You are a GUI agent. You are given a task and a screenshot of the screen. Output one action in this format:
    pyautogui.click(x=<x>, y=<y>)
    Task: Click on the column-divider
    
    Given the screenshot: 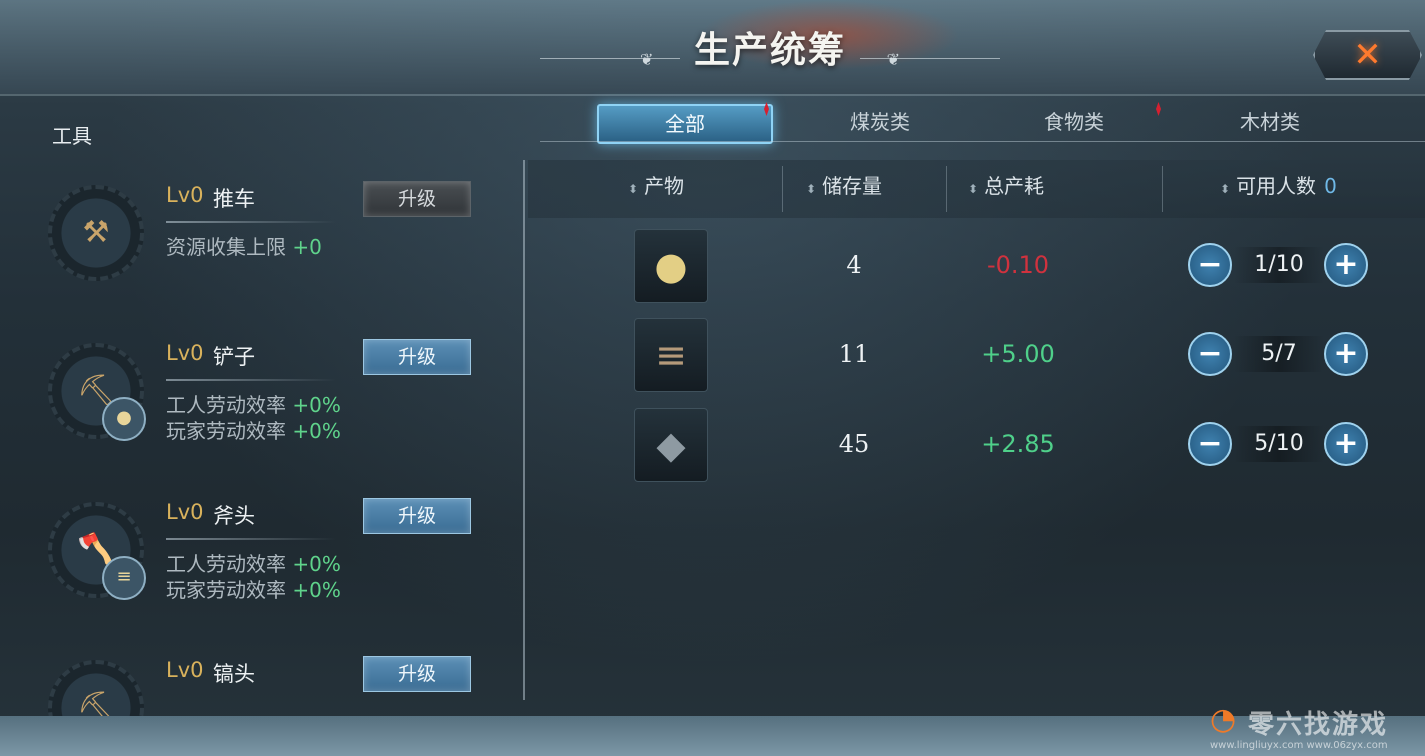 What is the action you would take?
    pyautogui.click(x=524, y=430)
    